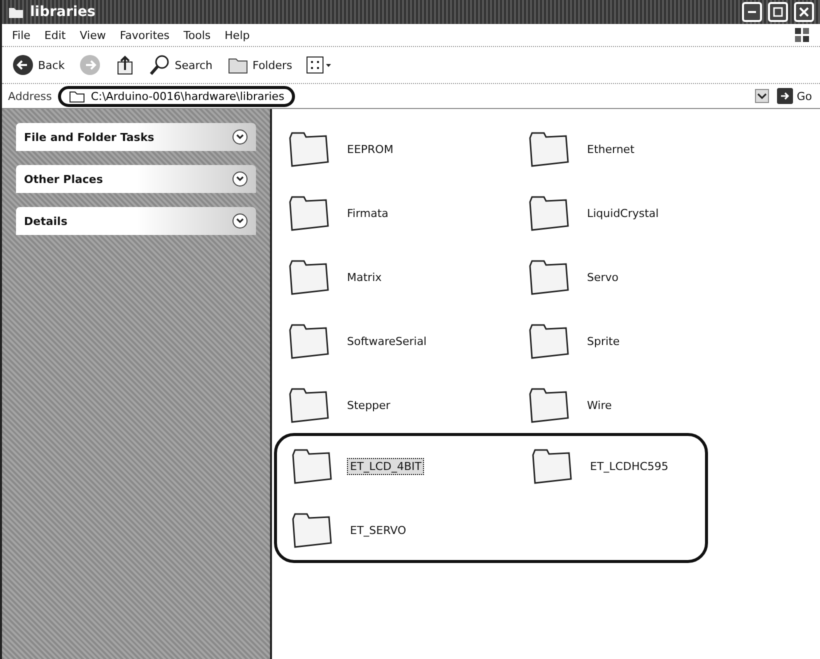  Describe the element at coordinates (93, 35) in the screenshot. I see `menu-item: View` at that location.